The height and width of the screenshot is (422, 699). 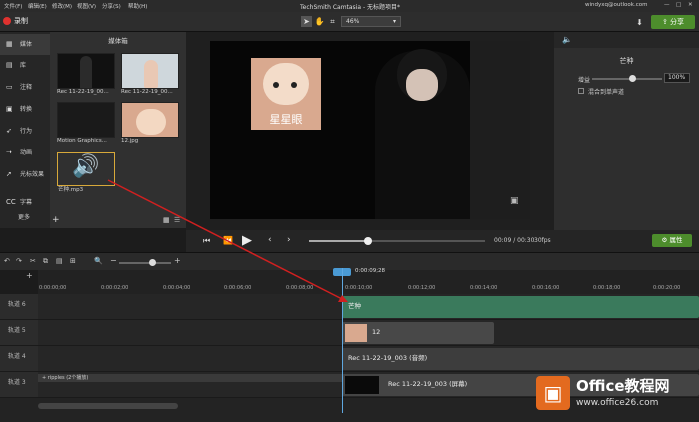 What do you see at coordinates (553, 393) in the screenshot?
I see `office-logo-icon: ▣` at bounding box center [553, 393].